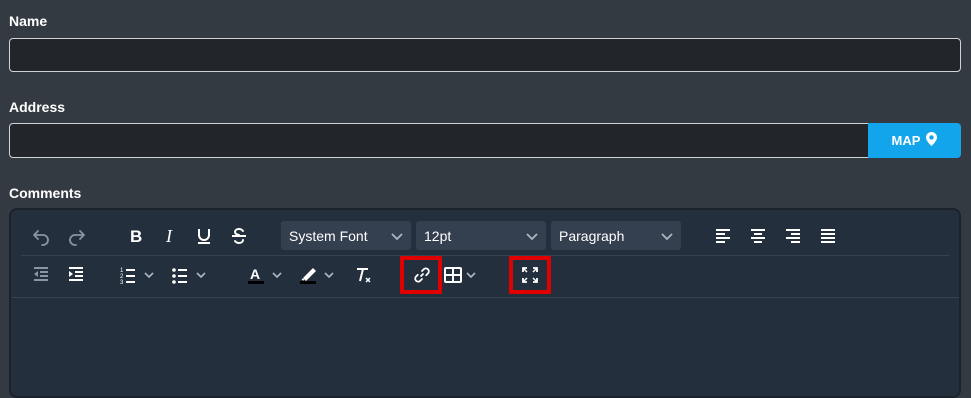  Describe the element at coordinates (906, 140) in the screenshot. I see `map-button-label: MAP` at that location.